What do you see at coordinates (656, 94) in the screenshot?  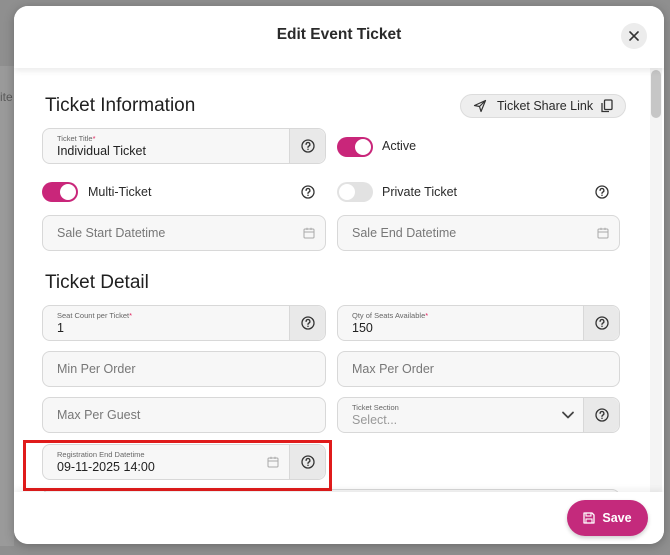 I see `scrollbar-thumb` at bounding box center [656, 94].